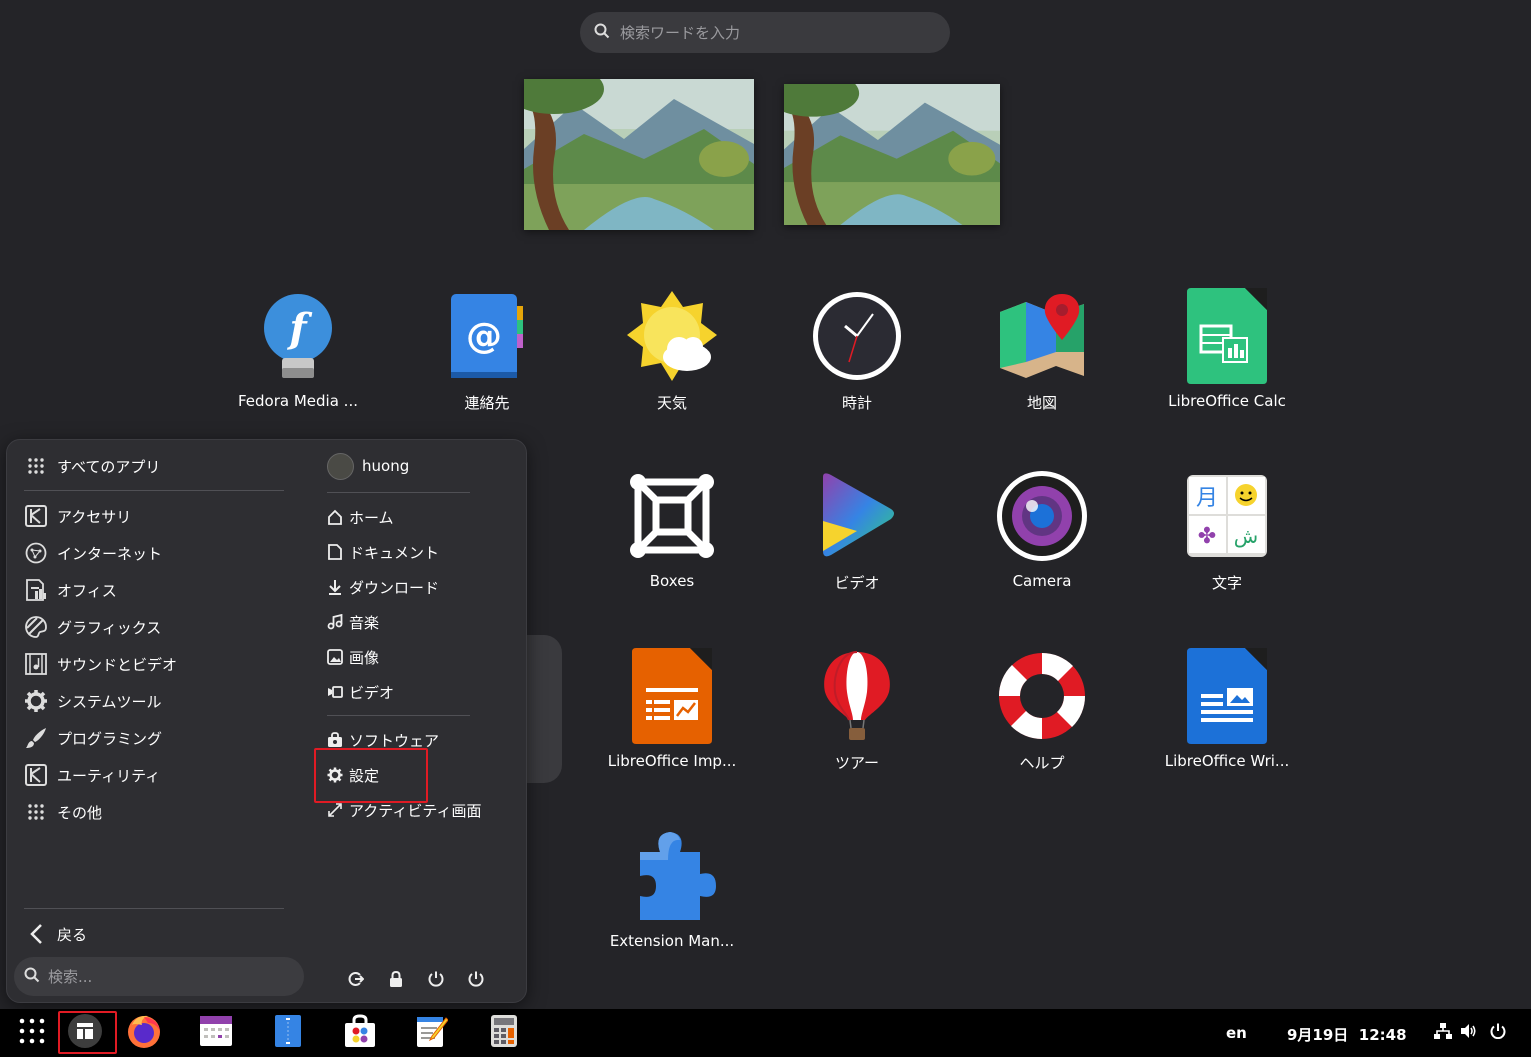 The image size is (1531, 1057). Describe the element at coordinates (288, 1033) in the screenshot. I see `text-editor-launcher` at that location.